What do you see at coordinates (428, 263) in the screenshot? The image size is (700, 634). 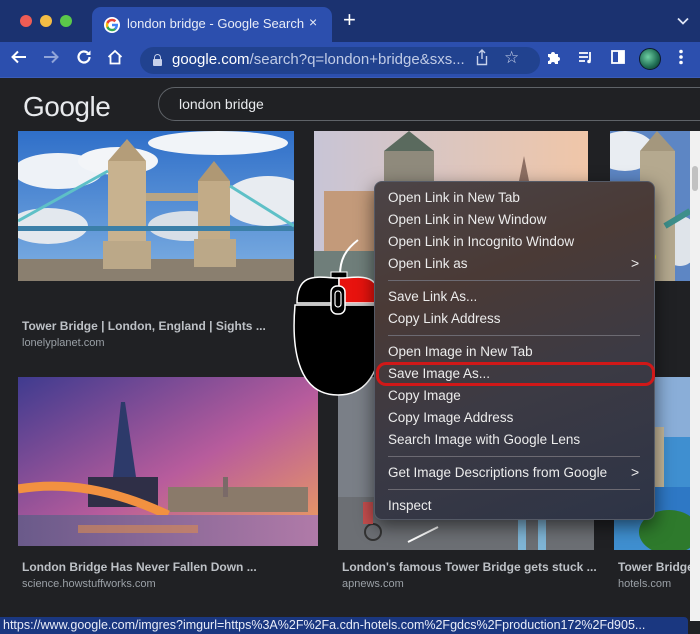 I see `menu-item-label: Open Link as` at bounding box center [428, 263].